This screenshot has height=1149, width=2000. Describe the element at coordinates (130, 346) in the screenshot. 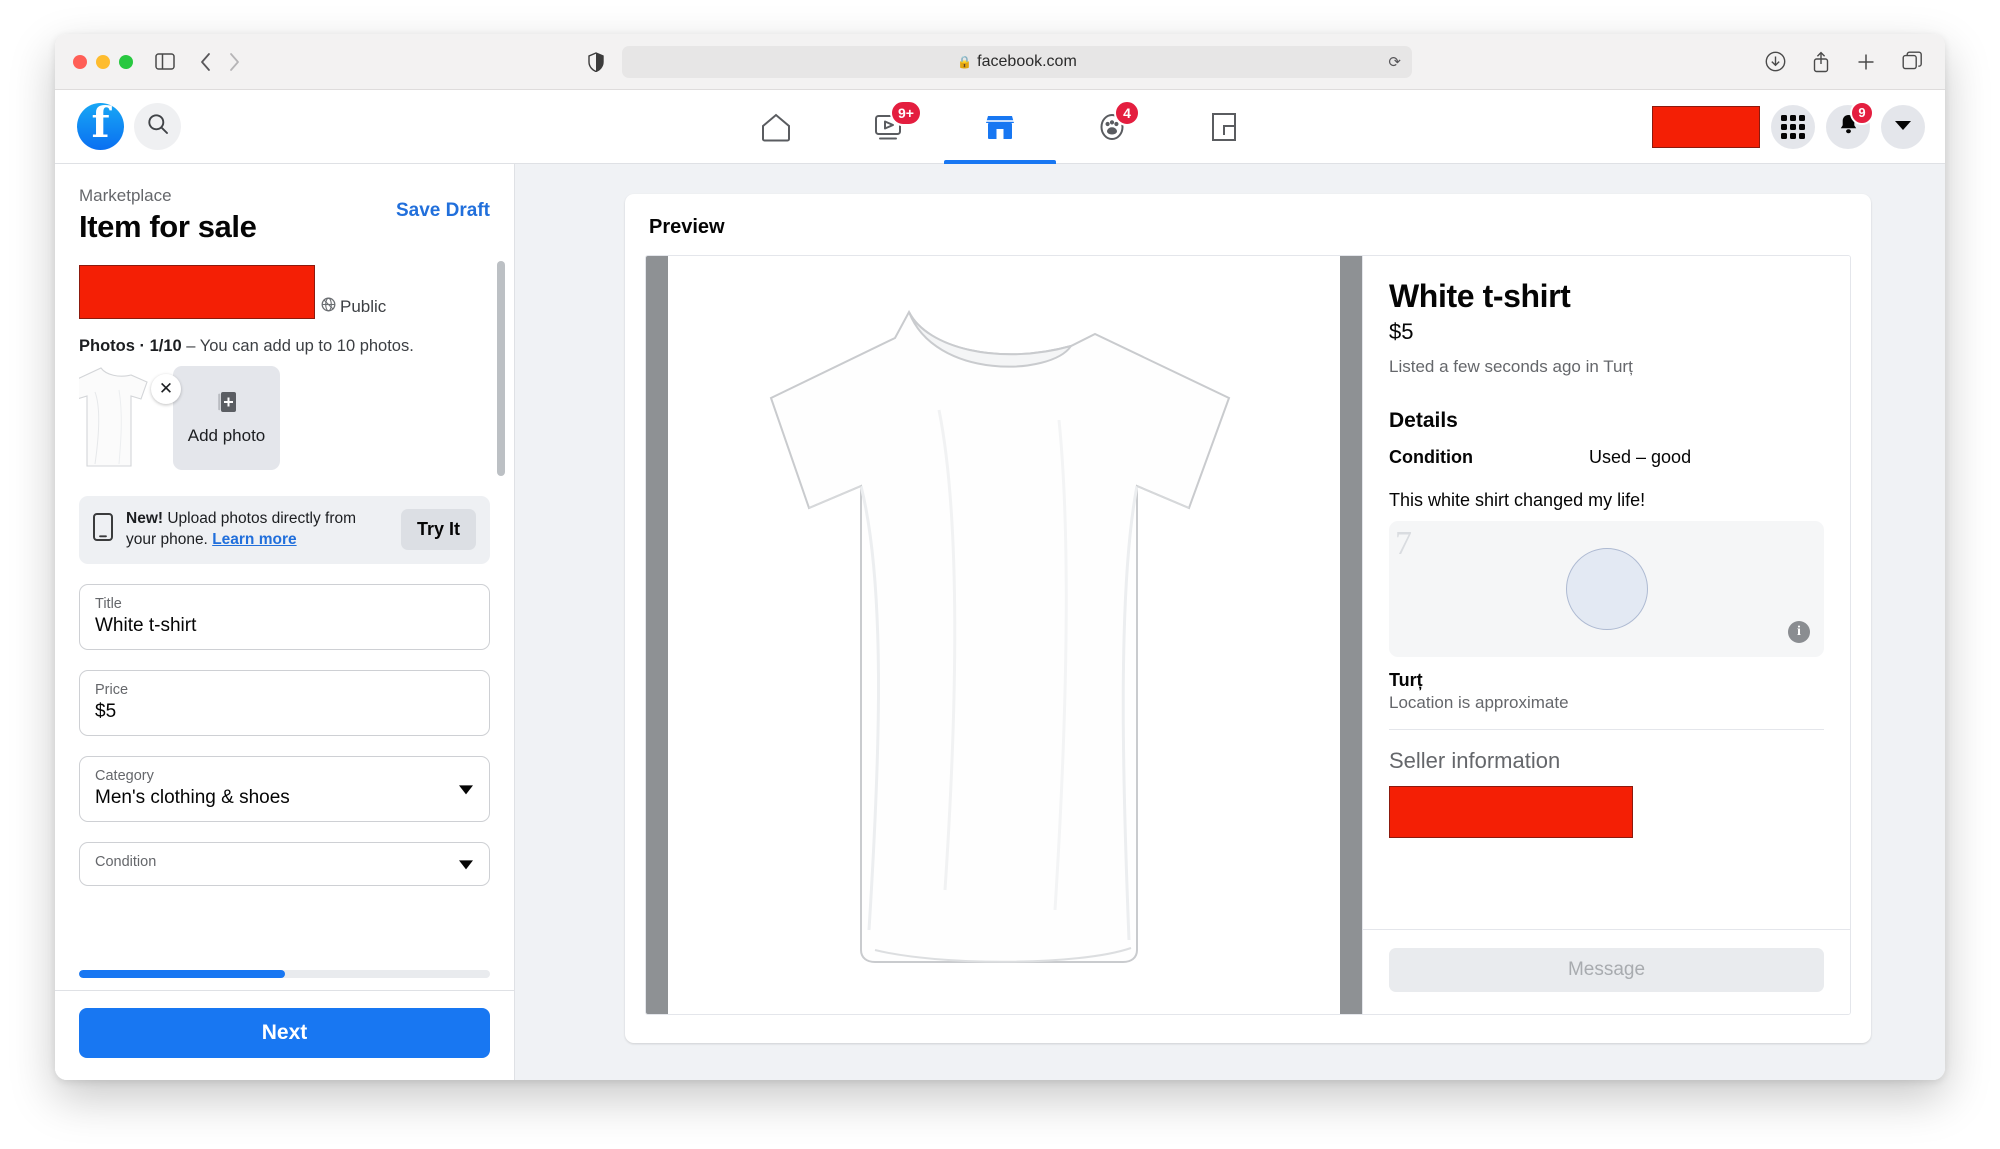

I see `photos-counter-bold: Photos · 1/10` at that location.